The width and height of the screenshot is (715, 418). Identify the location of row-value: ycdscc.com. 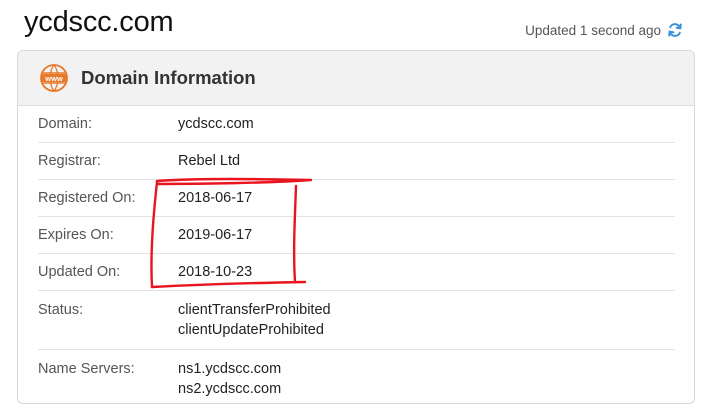
(216, 124).